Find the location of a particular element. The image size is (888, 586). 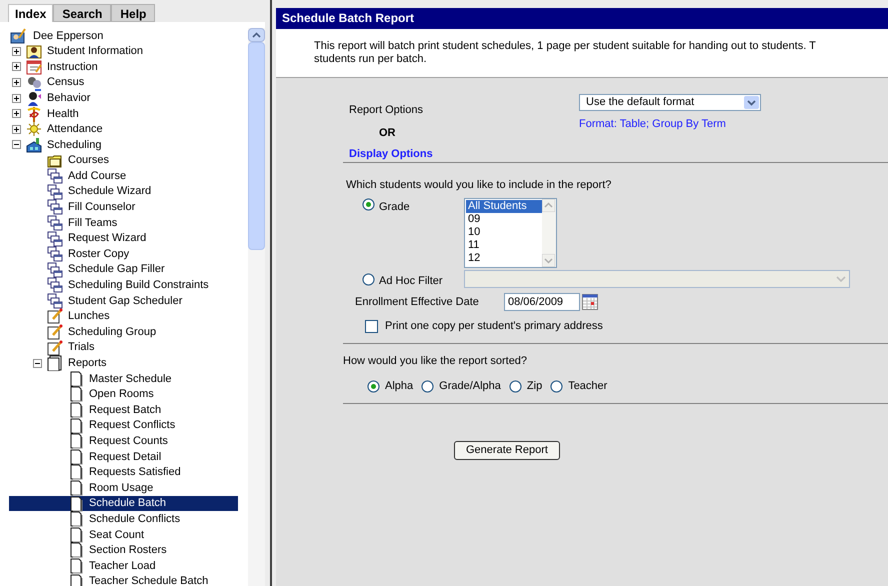

tree-item: Master Schedule is located at coordinates (123, 379).